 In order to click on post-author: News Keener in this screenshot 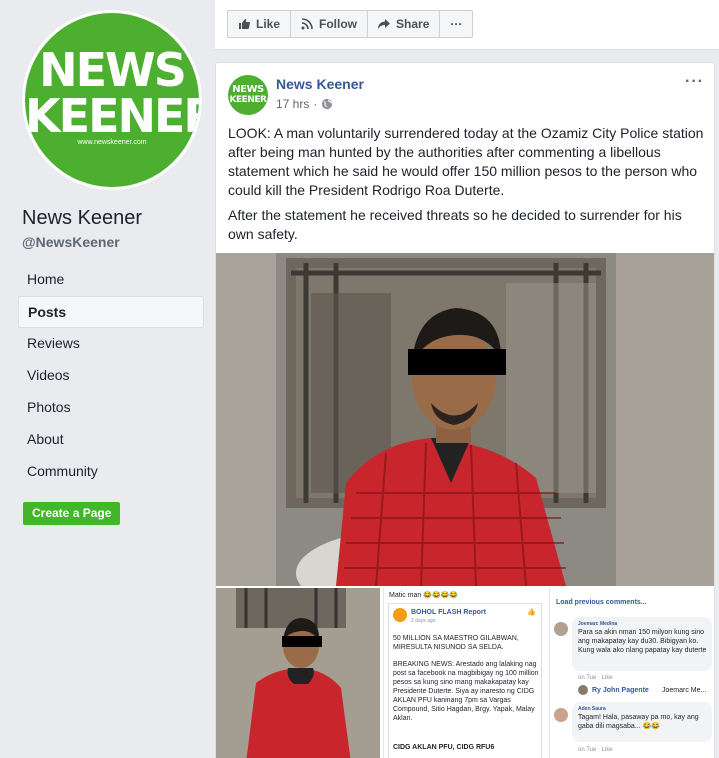, I will do `click(320, 84)`.